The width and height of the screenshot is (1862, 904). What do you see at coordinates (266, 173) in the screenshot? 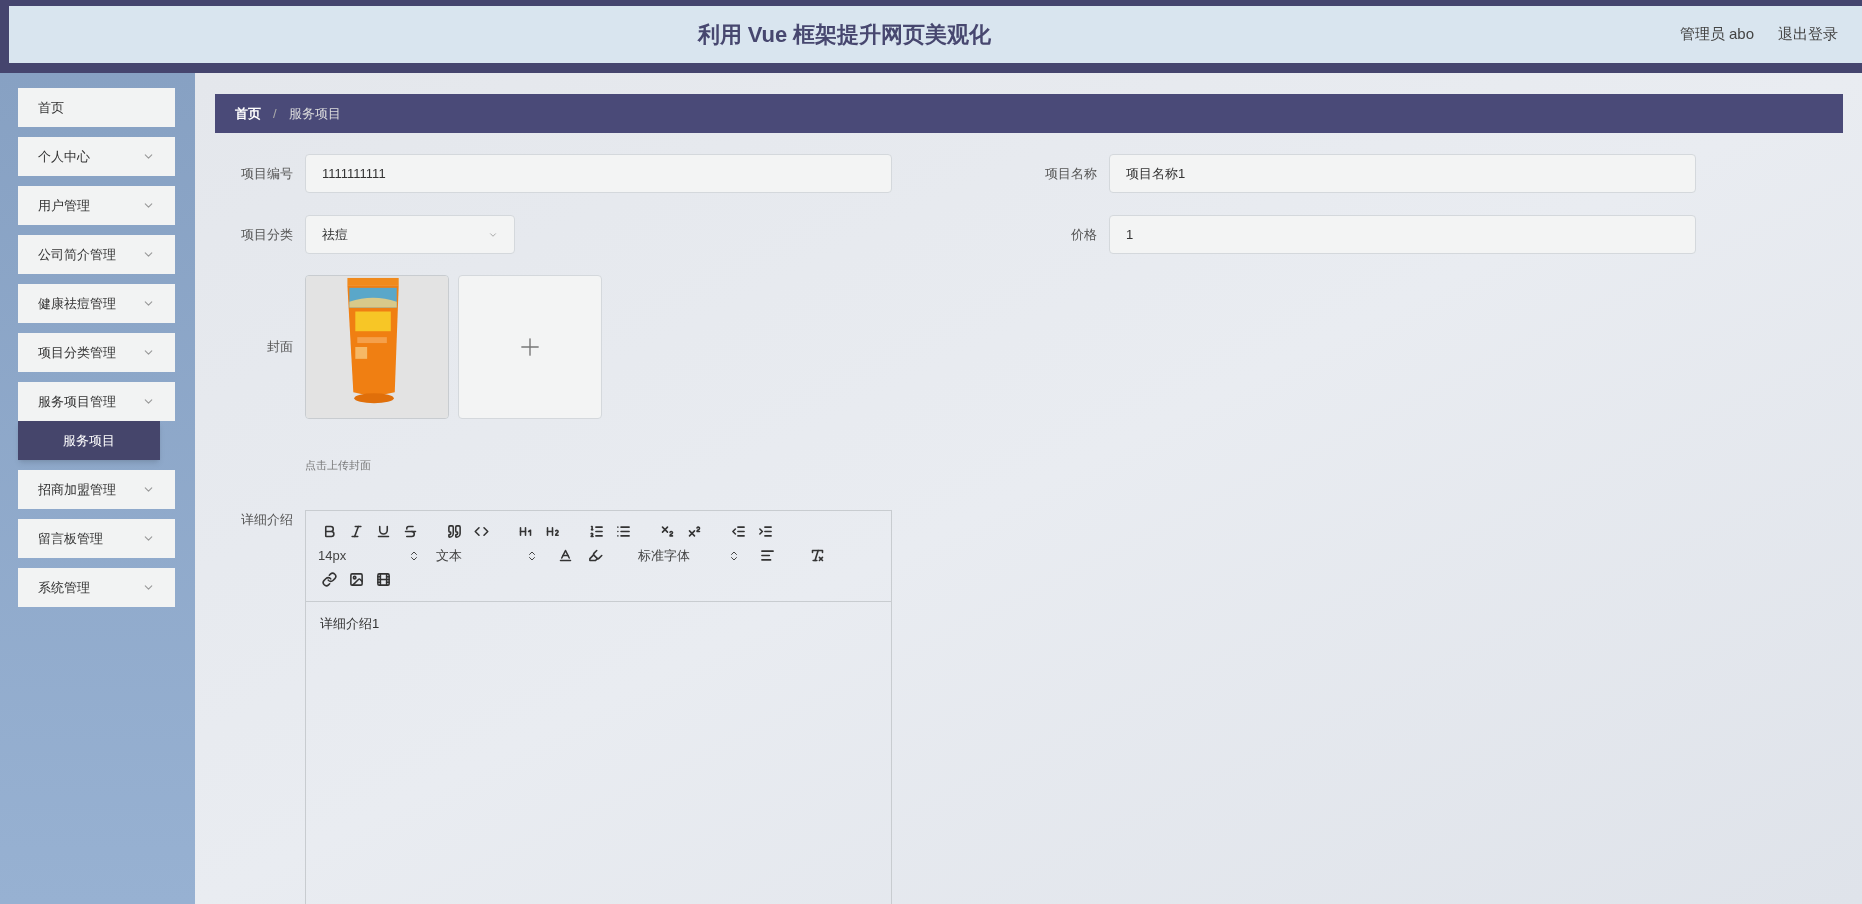
I see `field-label: 项目编号` at bounding box center [266, 173].